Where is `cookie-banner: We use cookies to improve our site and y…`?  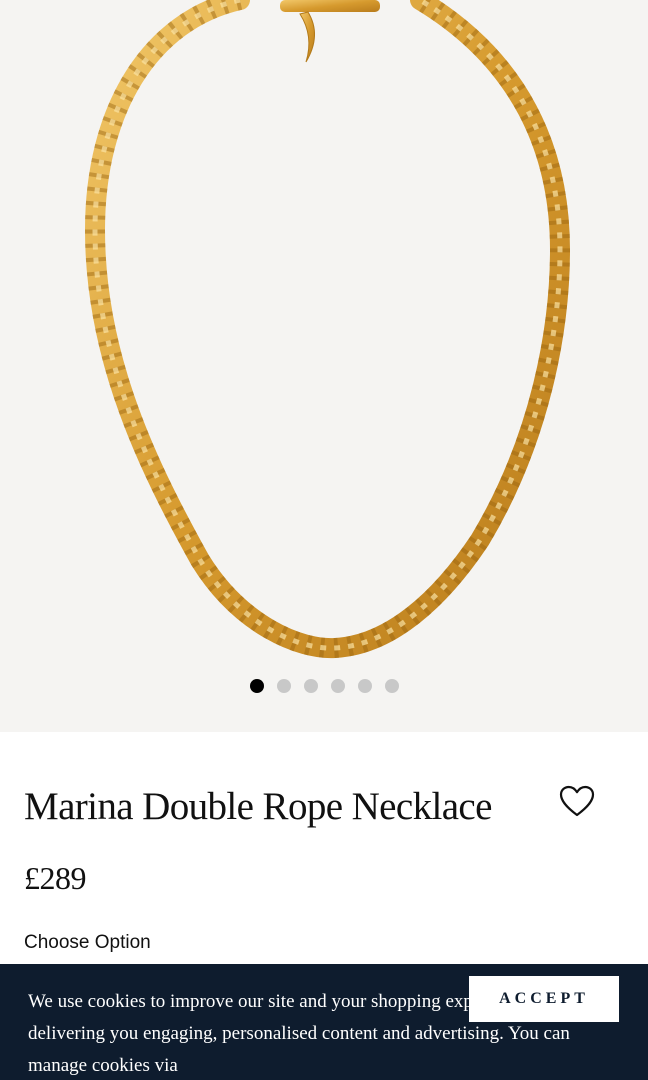 cookie-banner: We use cookies to improve our site and y… is located at coordinates (324, 1022).